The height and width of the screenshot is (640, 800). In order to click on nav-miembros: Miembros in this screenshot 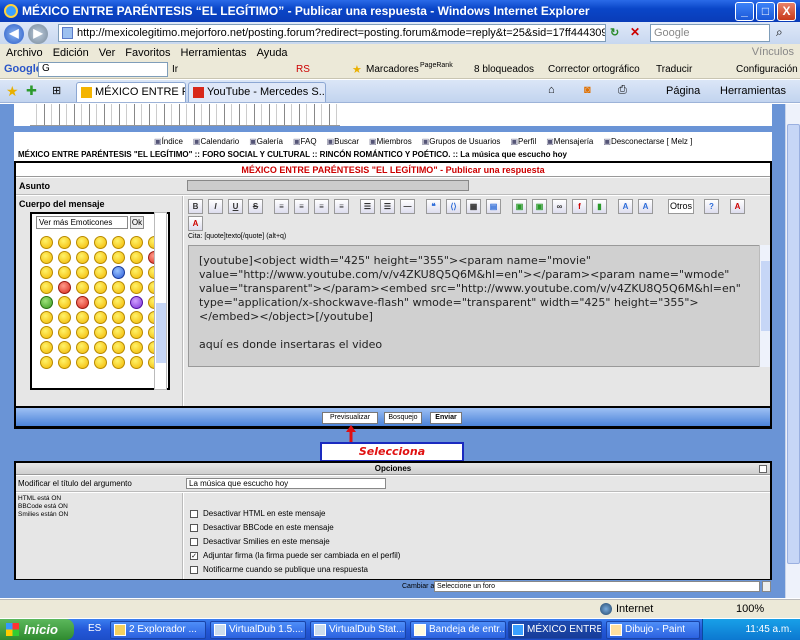, I will do `click(390, 141)`.